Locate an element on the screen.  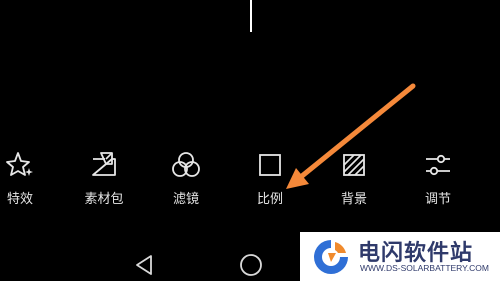
adjust-sliders-icon is located at coordinates (438, 165).